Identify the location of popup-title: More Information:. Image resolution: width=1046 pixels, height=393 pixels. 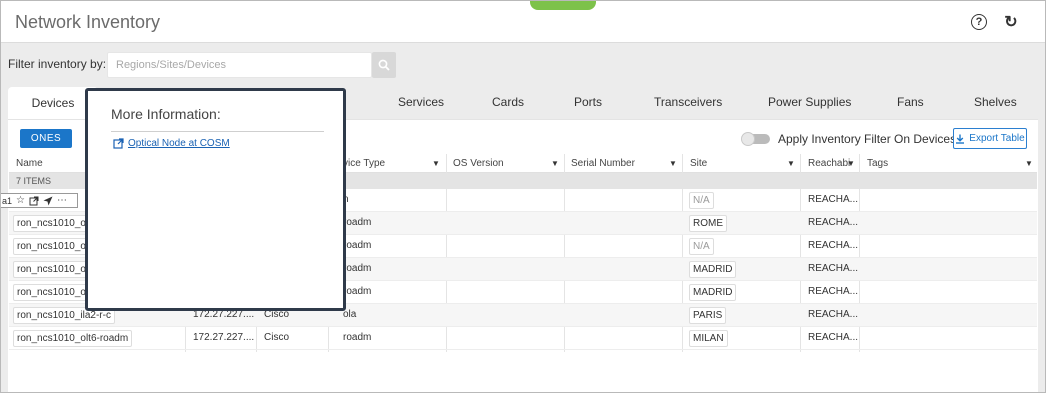
(166, 114).